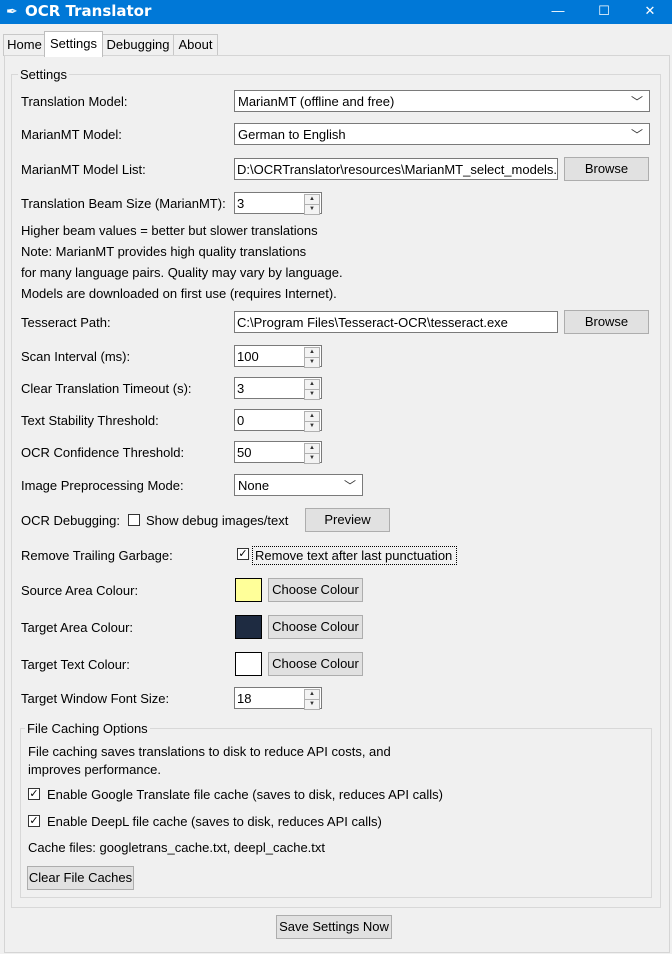  I want to click on beam-size-value: 3, so click(241, 203).